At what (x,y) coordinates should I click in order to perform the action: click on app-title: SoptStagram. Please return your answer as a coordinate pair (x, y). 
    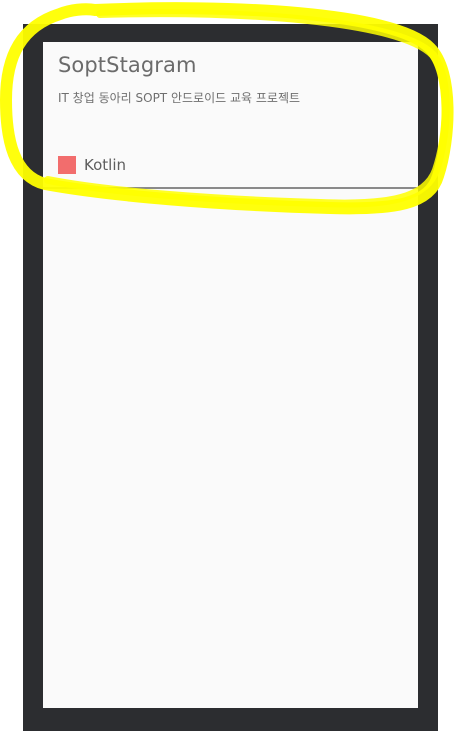
    Looking at the image, I should click on (127, 65).